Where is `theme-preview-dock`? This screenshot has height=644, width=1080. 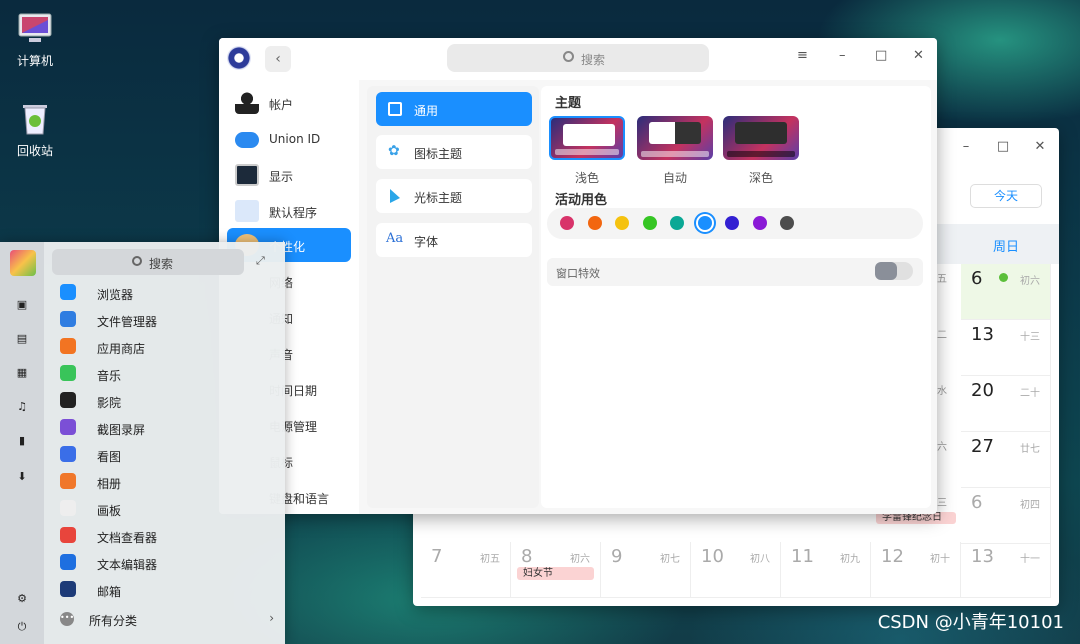
theme-preview-dock is located at coordinates (761, 154).